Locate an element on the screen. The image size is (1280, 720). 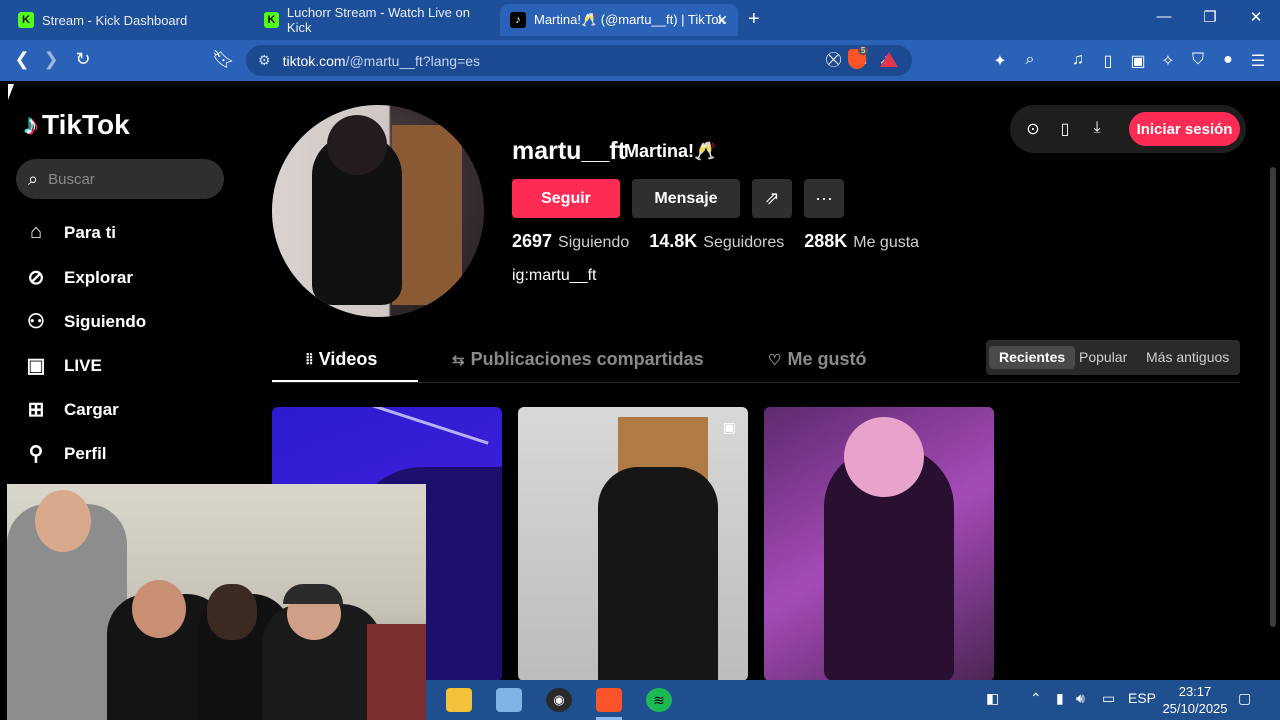
tiktok-note-icon: ♪ is located at coordinates (31, 124).